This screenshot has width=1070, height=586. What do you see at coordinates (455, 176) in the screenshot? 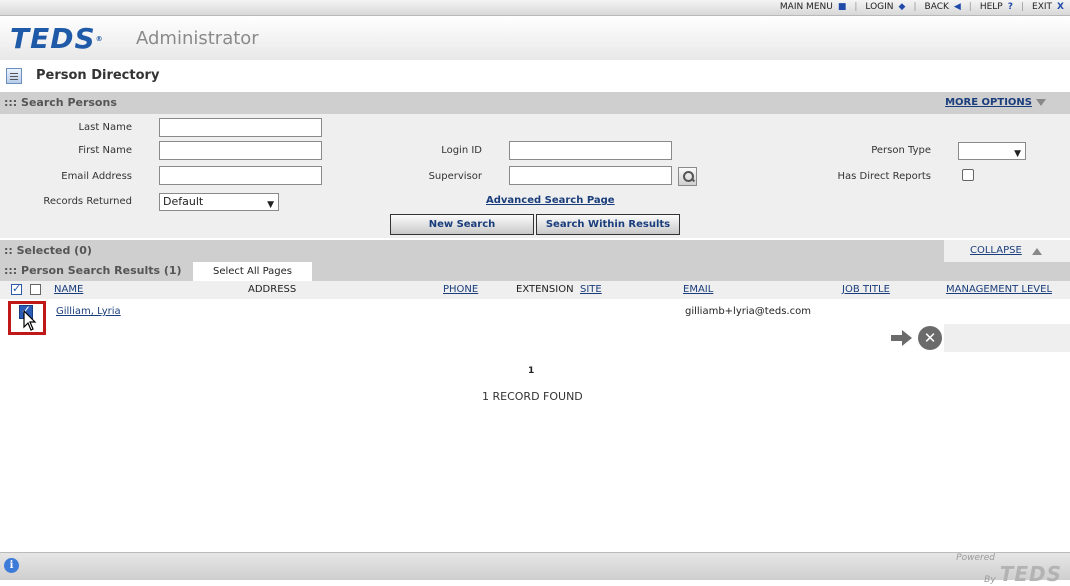
I see `supervisor-label: Supervisor` at bounding box center [455, 176].